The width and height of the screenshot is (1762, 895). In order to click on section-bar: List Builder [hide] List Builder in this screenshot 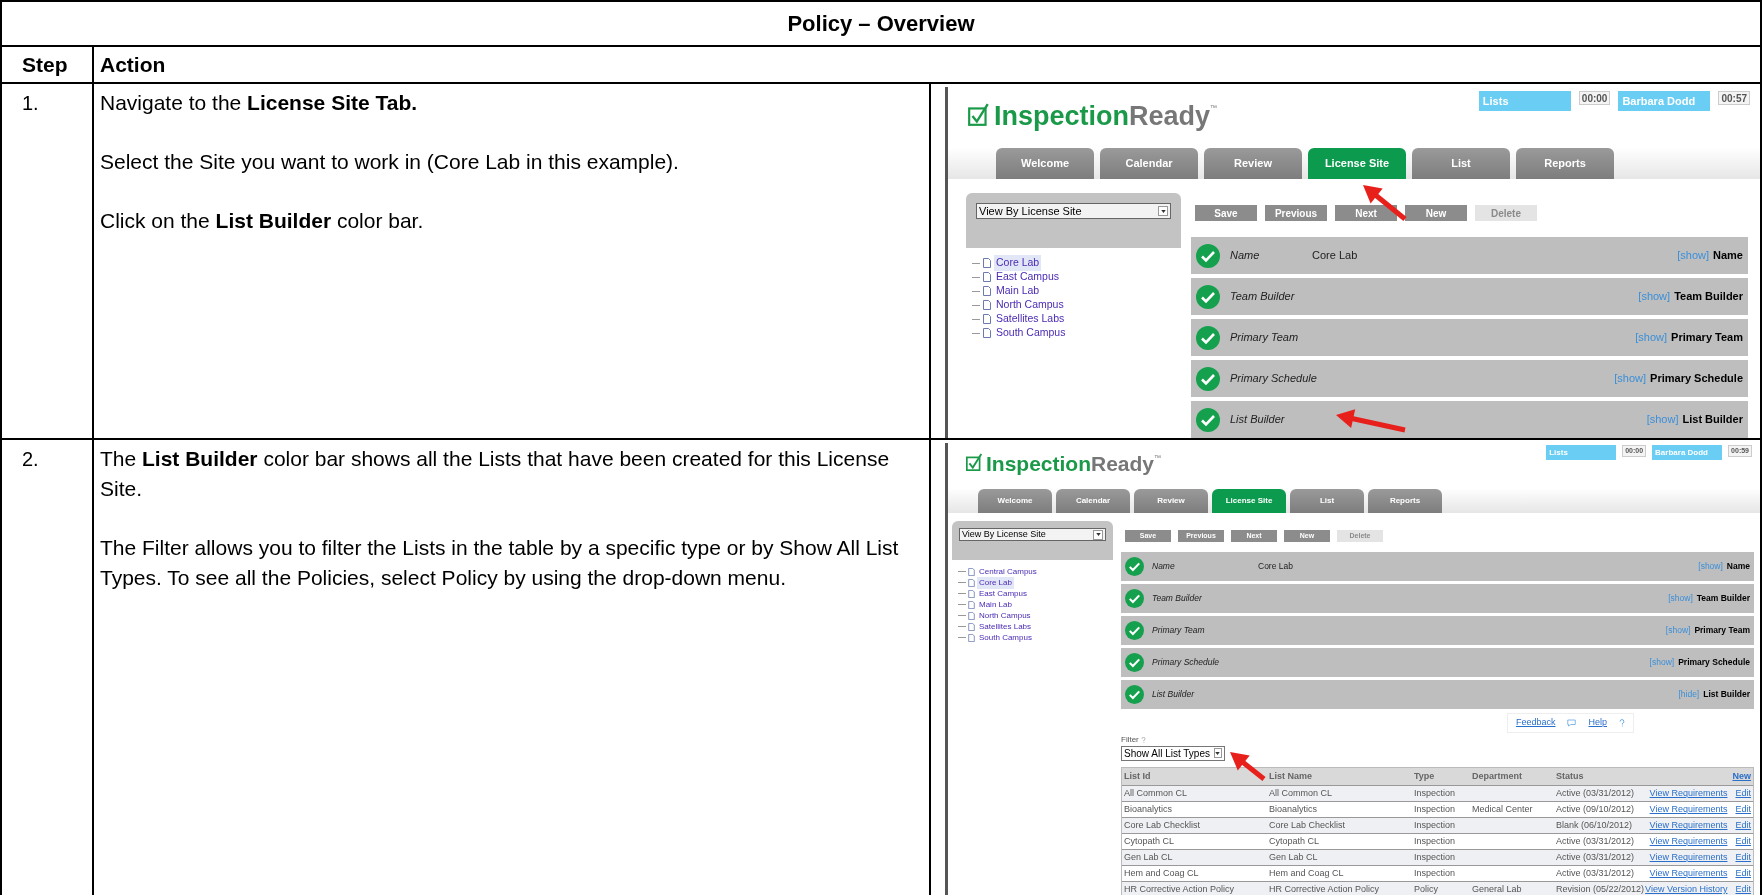, I will do `click(1437, 694)`.